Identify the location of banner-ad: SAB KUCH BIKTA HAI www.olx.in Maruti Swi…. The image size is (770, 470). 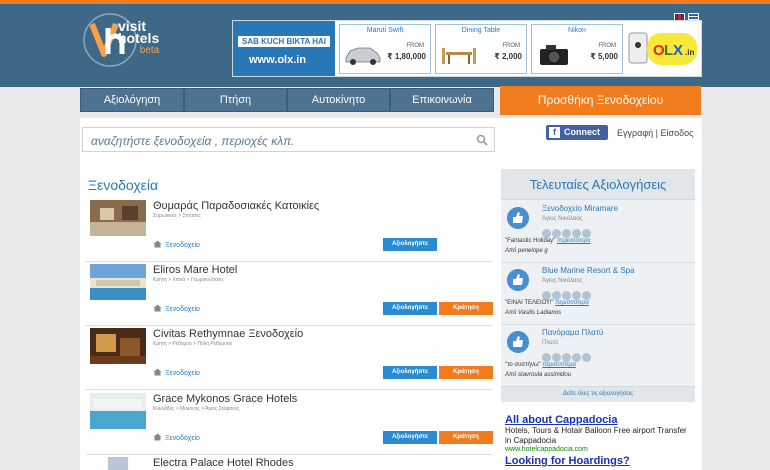
(467, 48).